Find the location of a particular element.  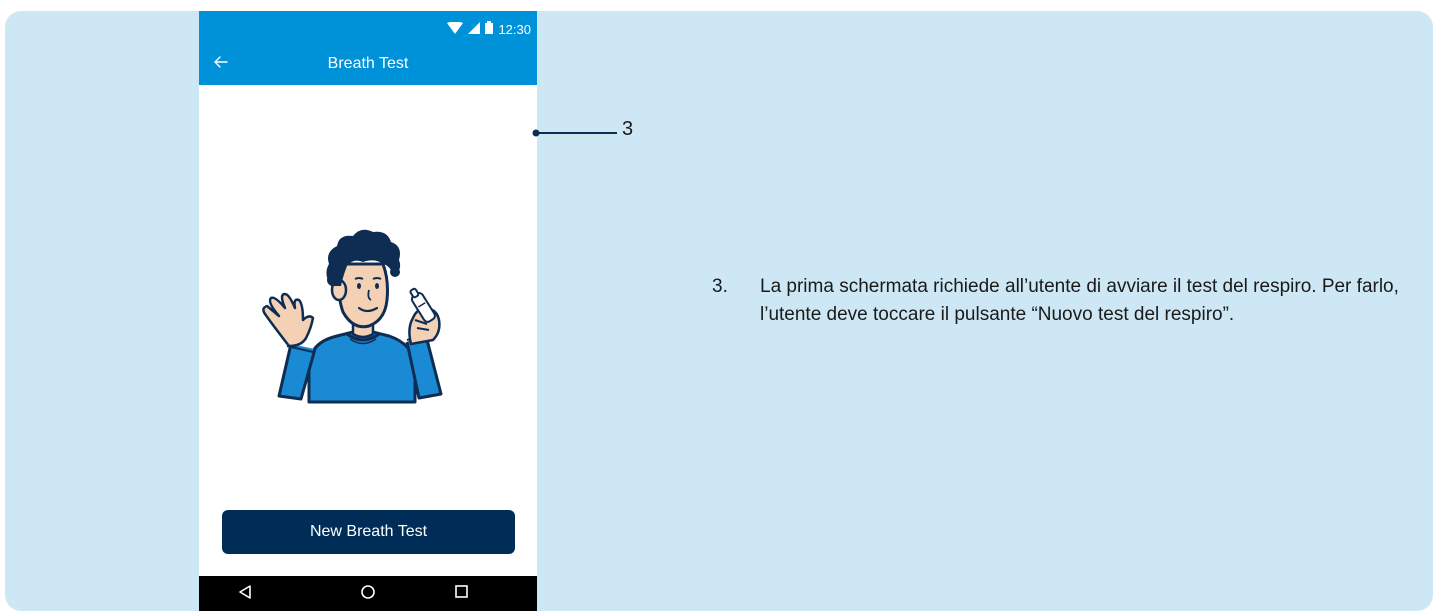

callout-line is located at coordinates (574, 130).